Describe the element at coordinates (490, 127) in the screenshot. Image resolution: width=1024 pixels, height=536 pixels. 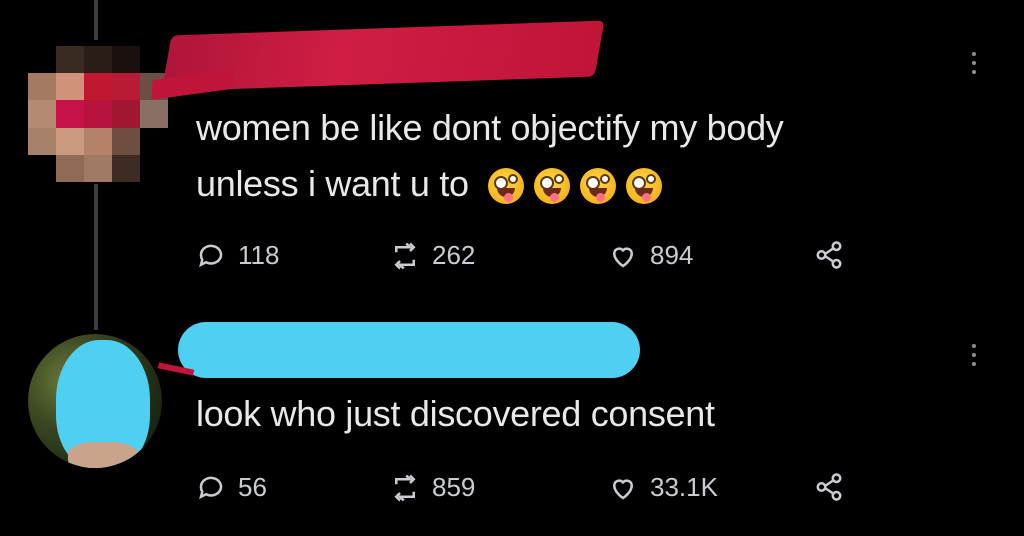
I see `tweet-text-line-1: women be like dont objectify my body` at that location.